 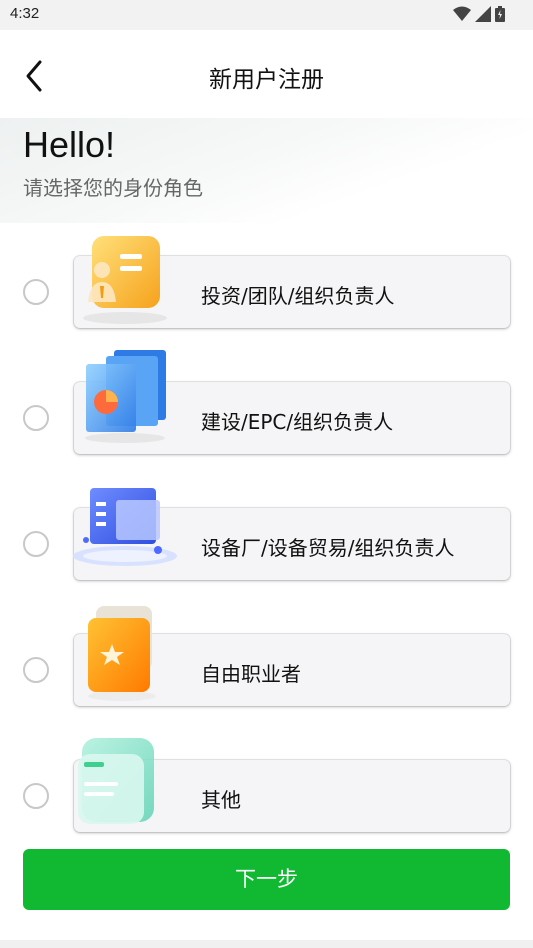 What do you see at coordinates (266, 790) in the screenshot?
I see `role-option-other: 其他` at bounding box center [266, 790].